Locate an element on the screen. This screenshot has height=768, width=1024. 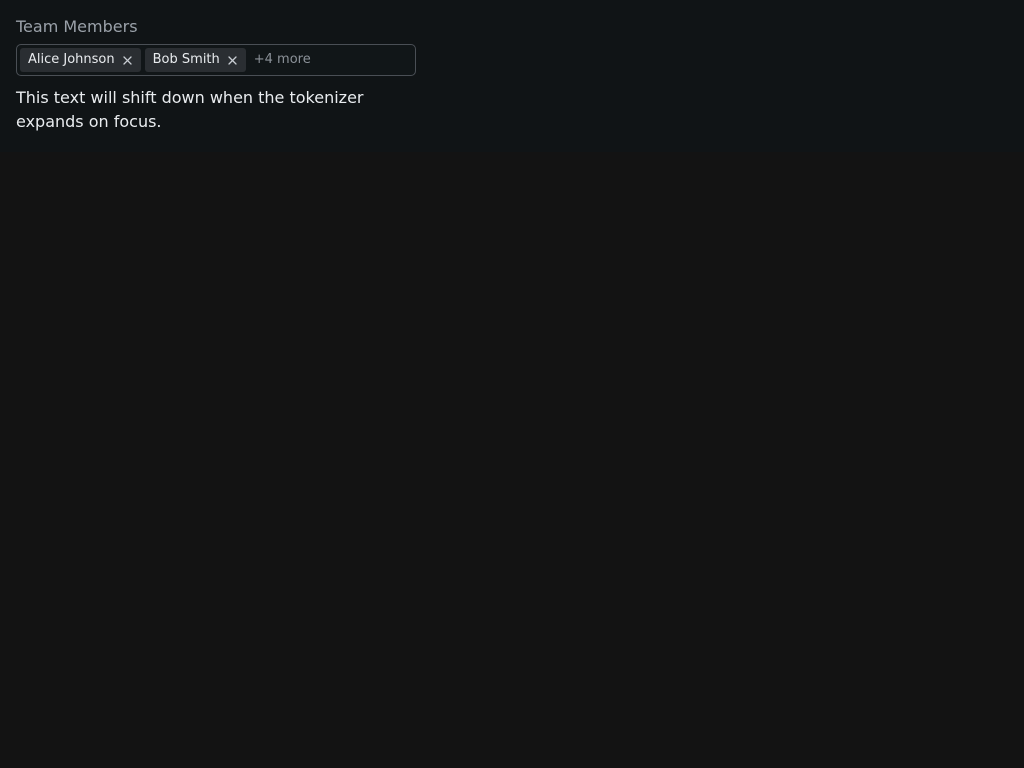
token-bob-smith: Bob Smith is located at coordinates (195, 60).